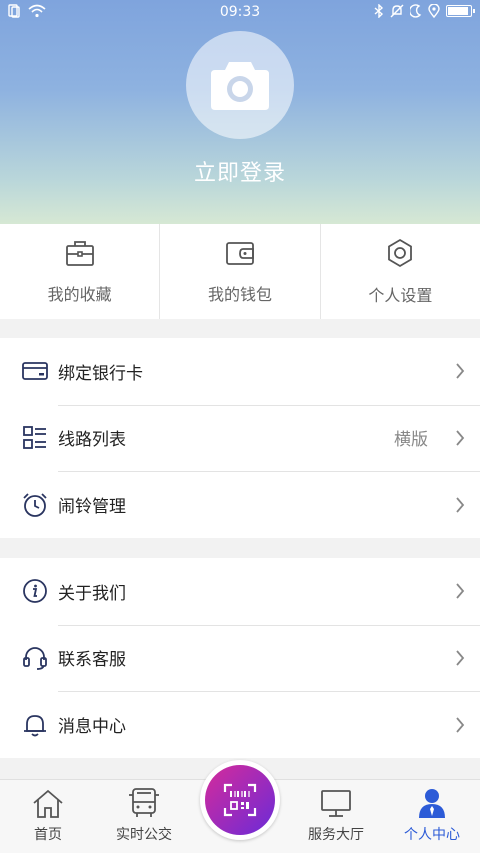 The image size is (480, 853). What do you see at coordinates (35, 658) in the screenshot?
I see `headset-icon` at bounding box center [35, 658].